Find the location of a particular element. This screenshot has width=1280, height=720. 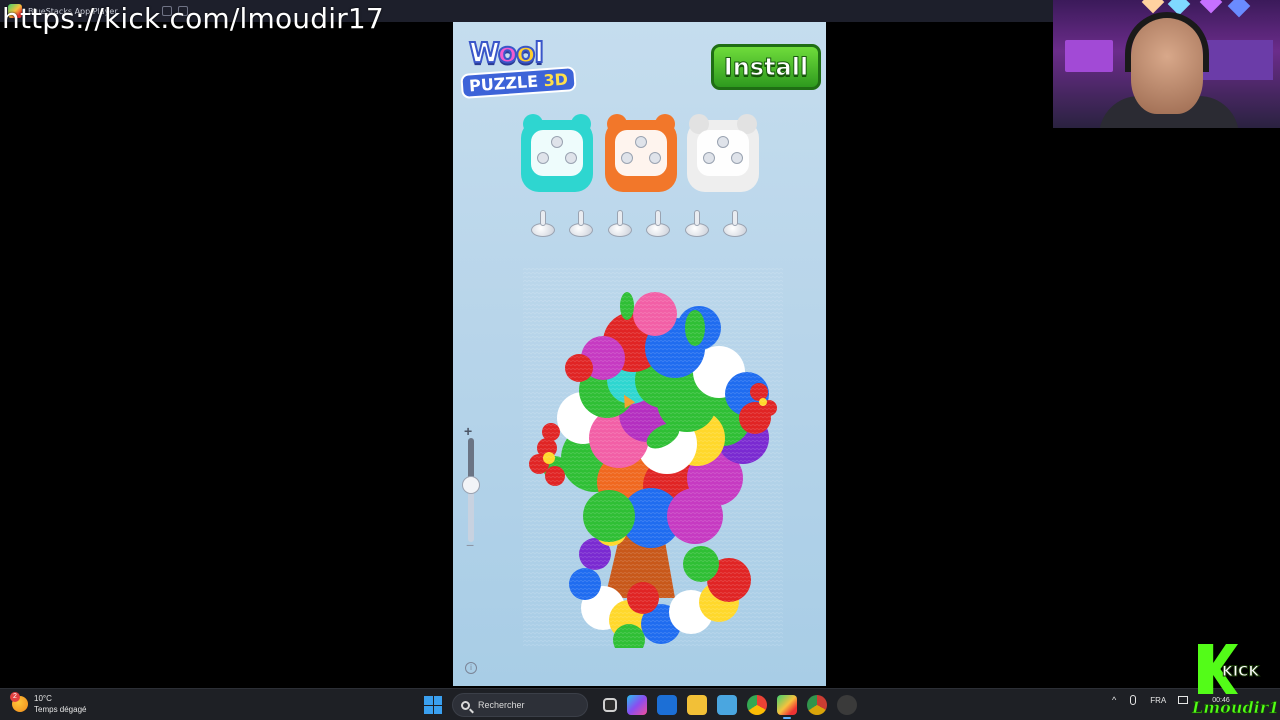

knit-texture is located at coordinates (653, 458).